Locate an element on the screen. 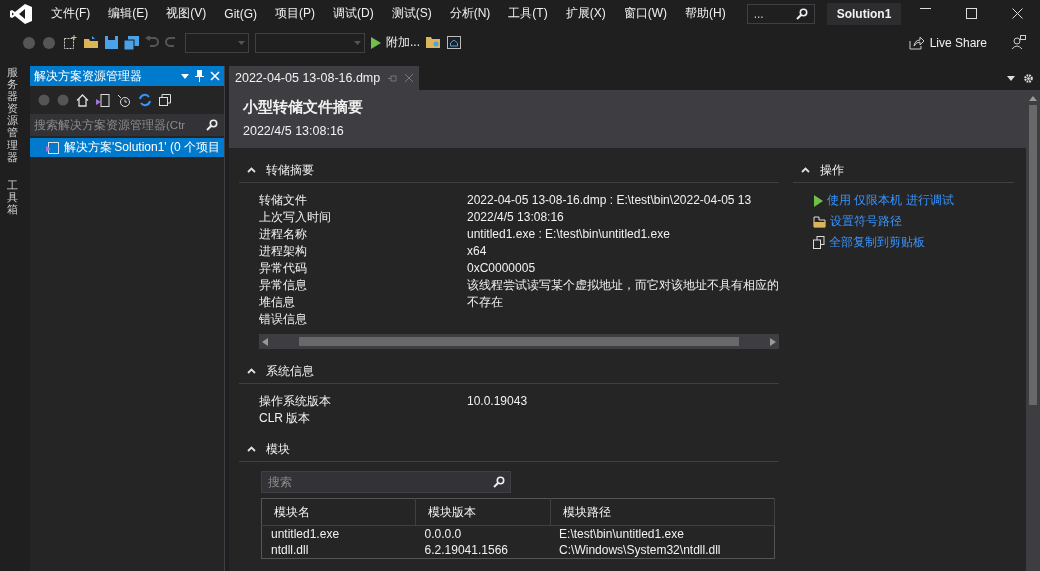 Image resolution: width=1040 pixels, height=571 pixels. save-all-icon is located at coordinates (131, 42).